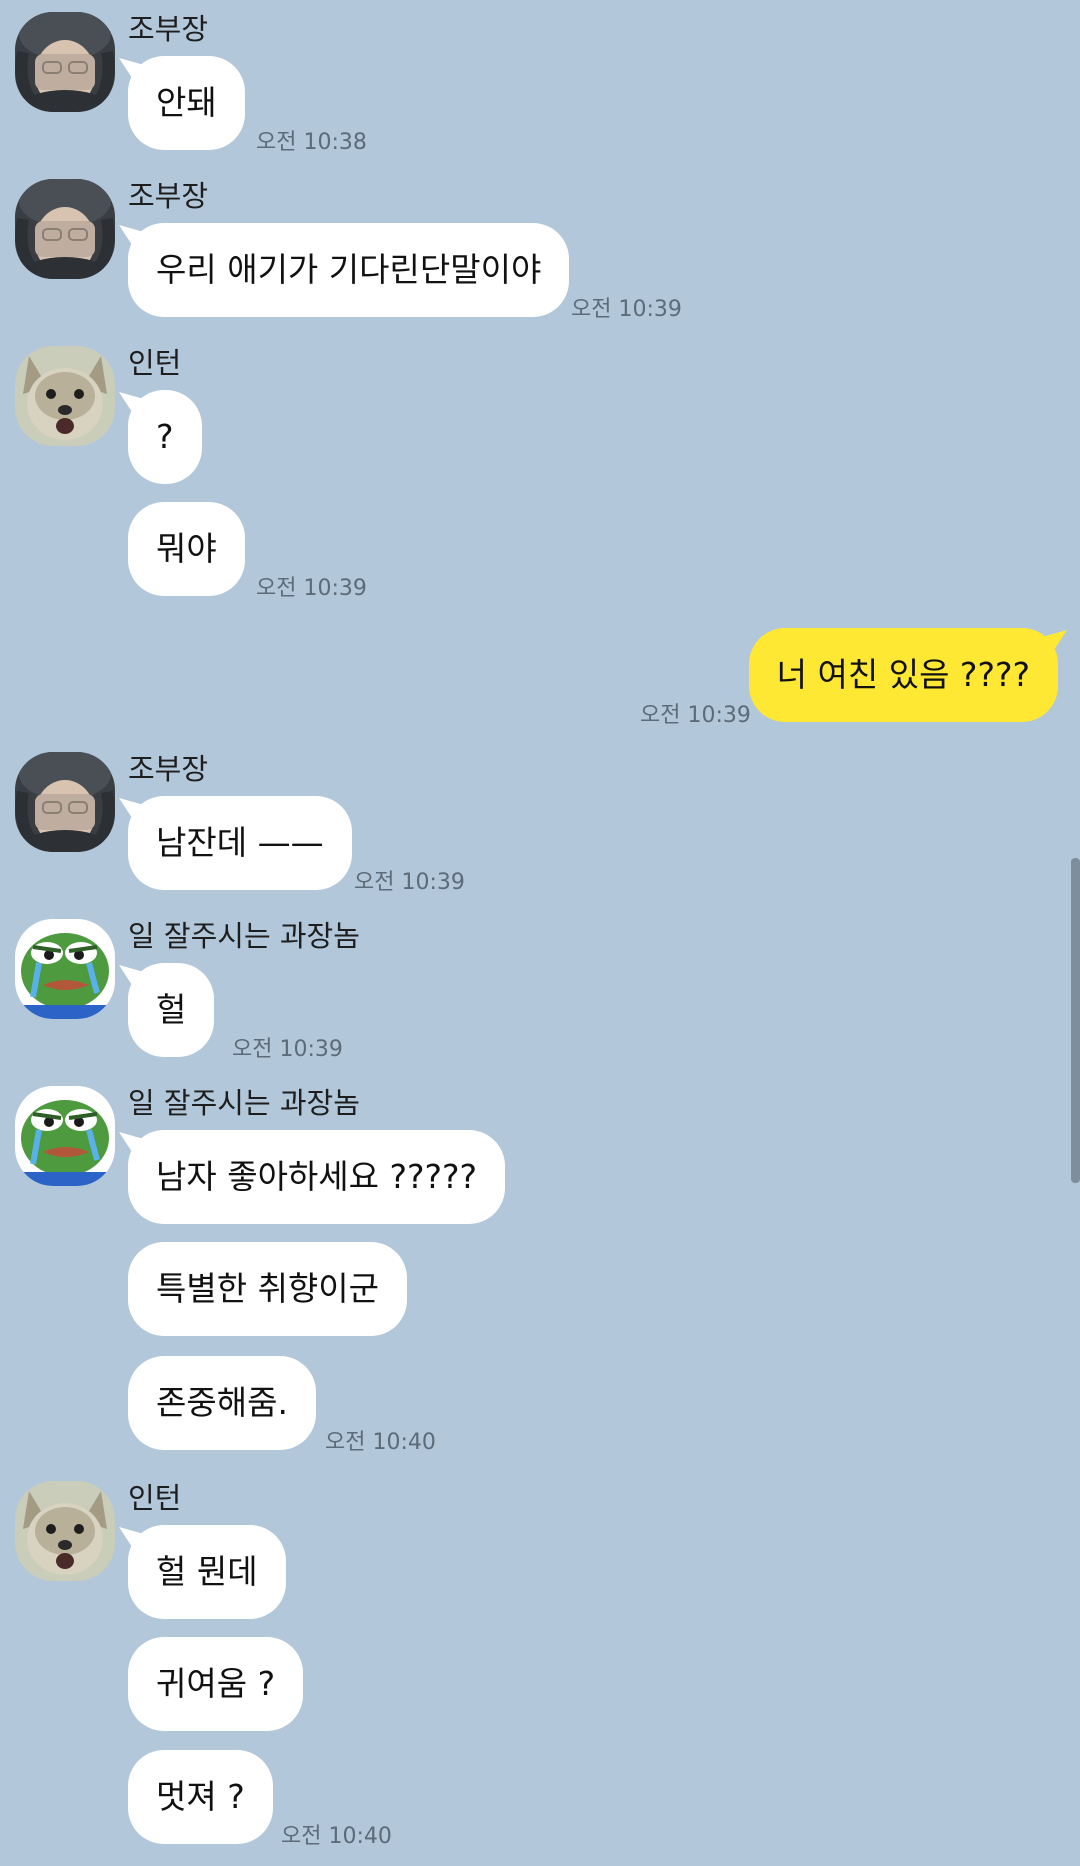  I want to click on message-bubble: 특별한 취향이군, so click(268, 1289).